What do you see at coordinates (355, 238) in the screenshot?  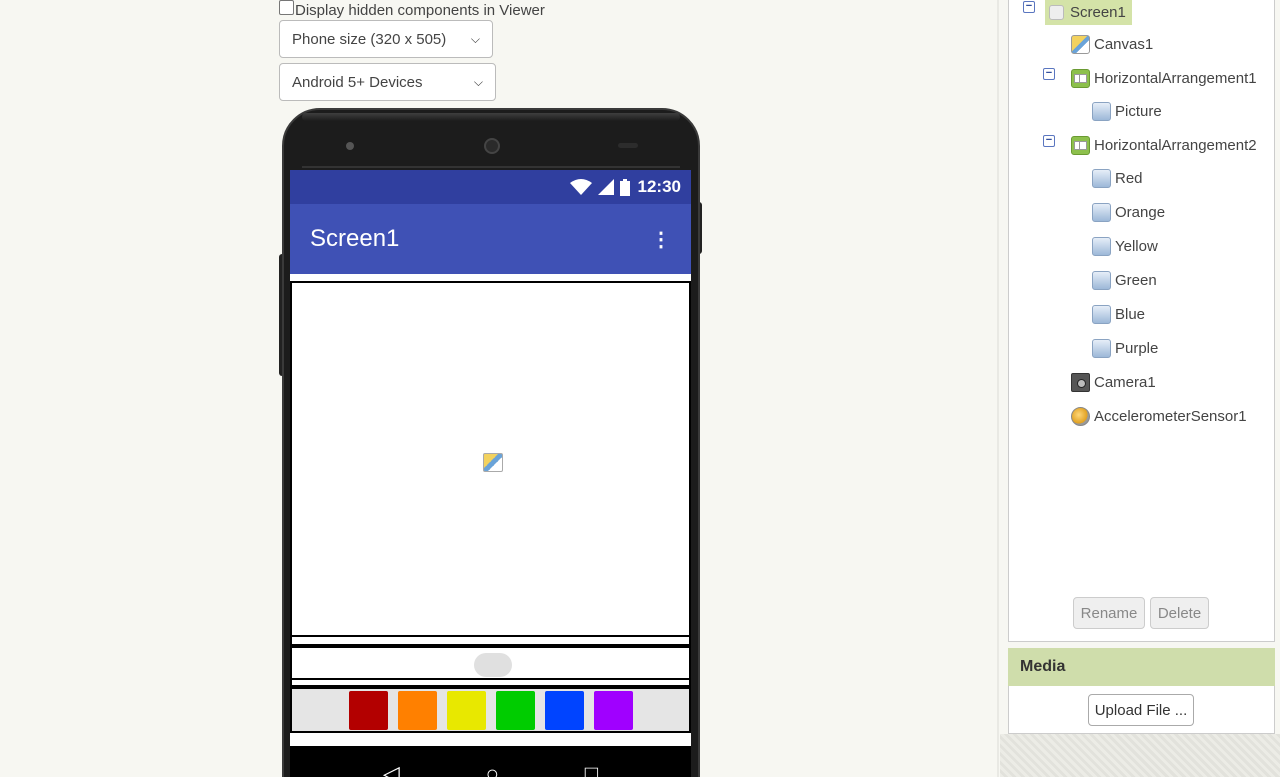 I see `app-title: Screen1` at bounding box center [355, 238].